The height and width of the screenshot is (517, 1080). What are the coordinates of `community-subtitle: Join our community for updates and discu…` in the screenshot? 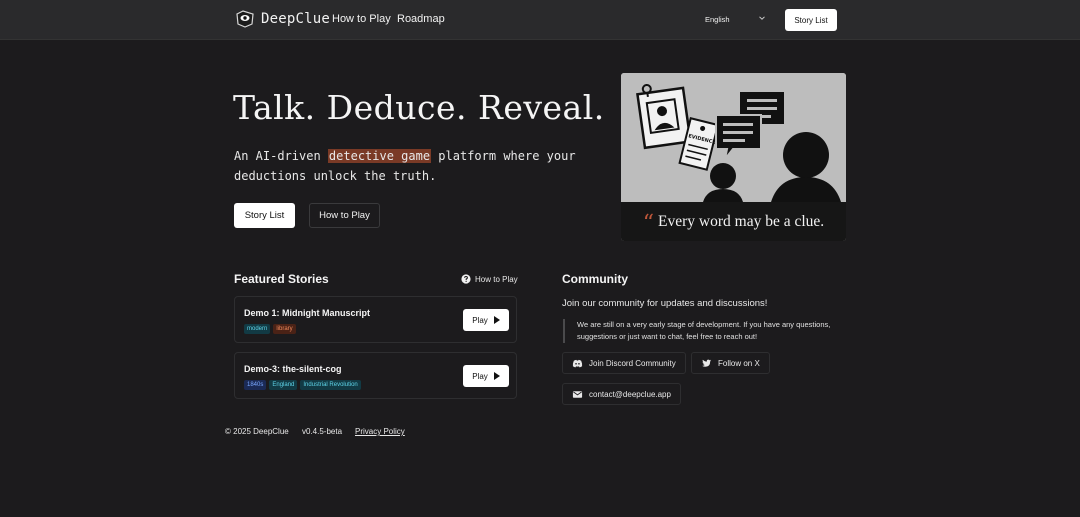 It's located at (665, 303).